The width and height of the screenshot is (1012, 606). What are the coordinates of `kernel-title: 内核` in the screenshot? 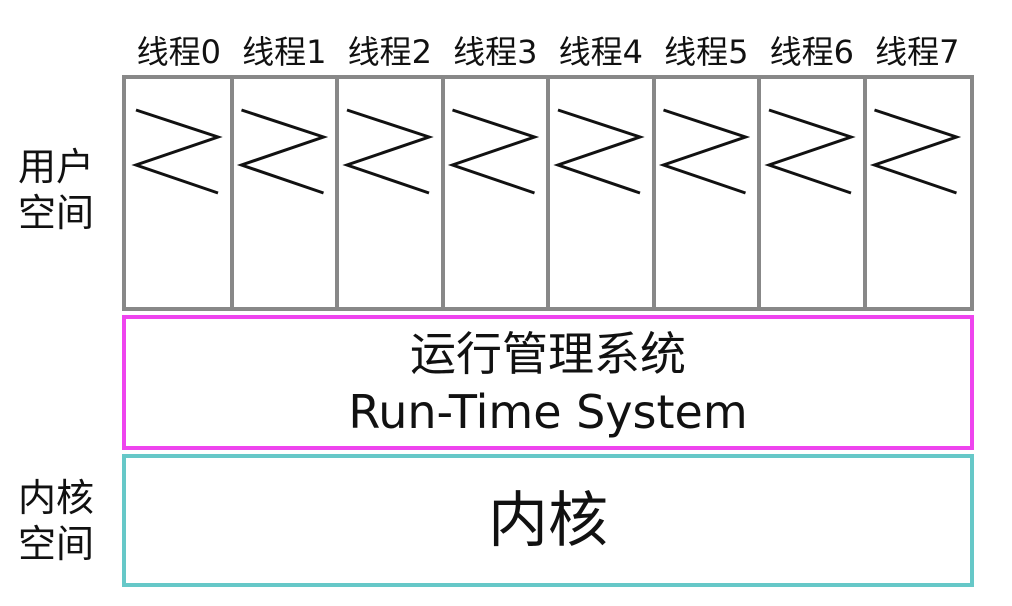 It's located at (548, 520).